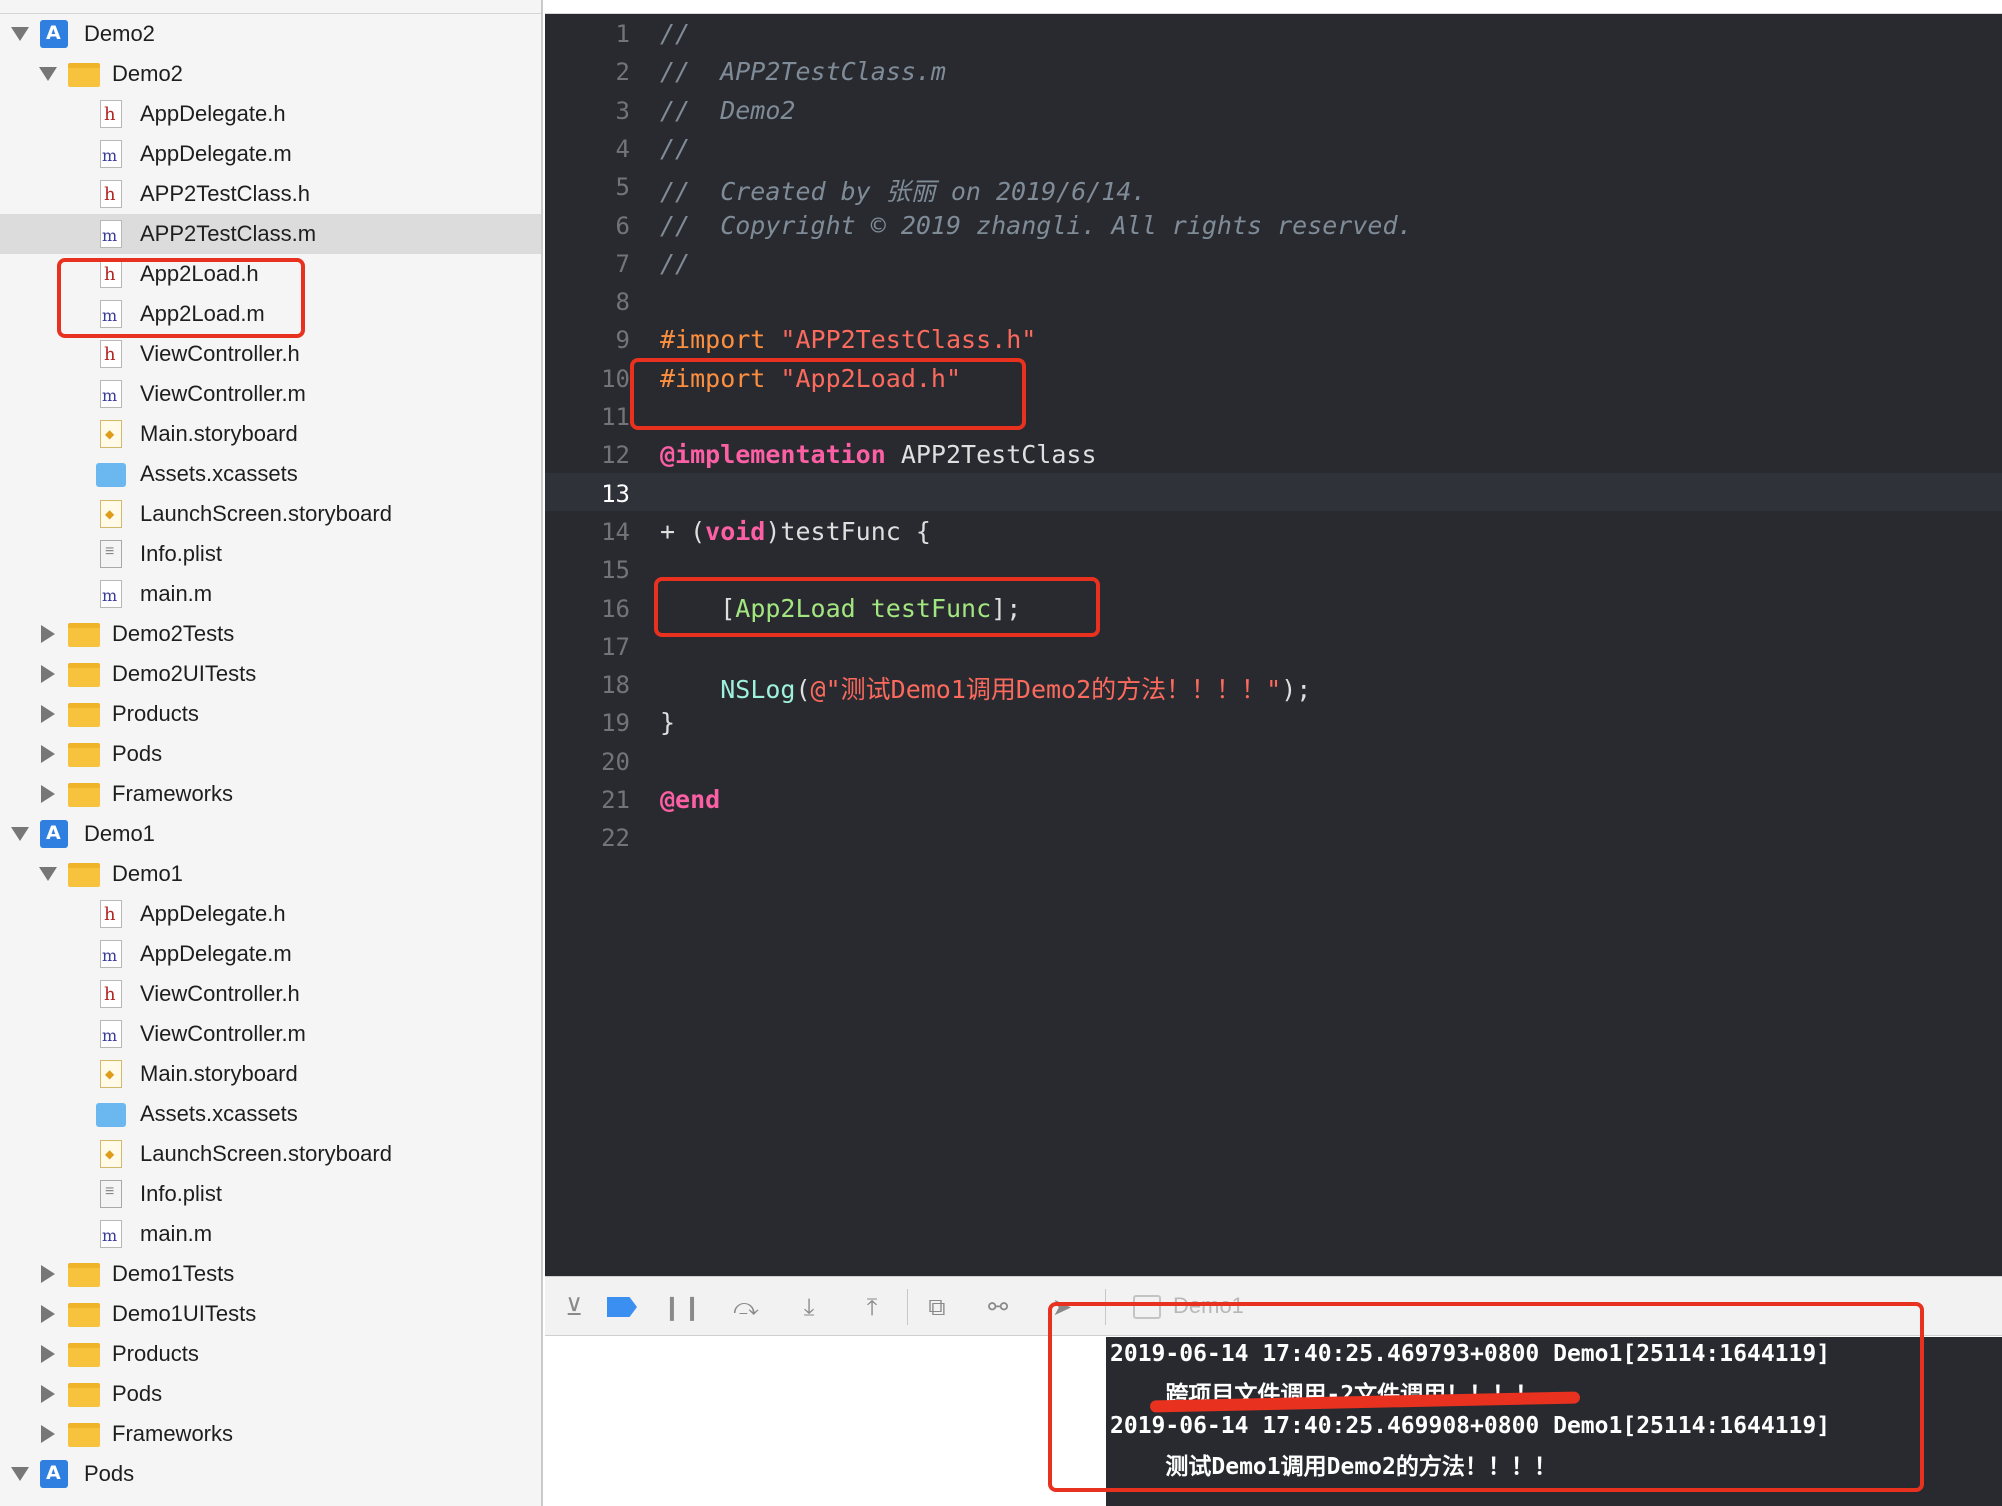 This screenshot has width=2002, height=1506. I want to click on code-token: // Demo2, so click(728, 110).